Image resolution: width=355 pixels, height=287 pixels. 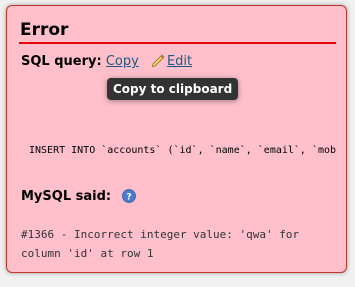 What do you see at coordinates (44, 30) in the screenshot?
I see `error-title: Error` at bounding box center [44, 30].